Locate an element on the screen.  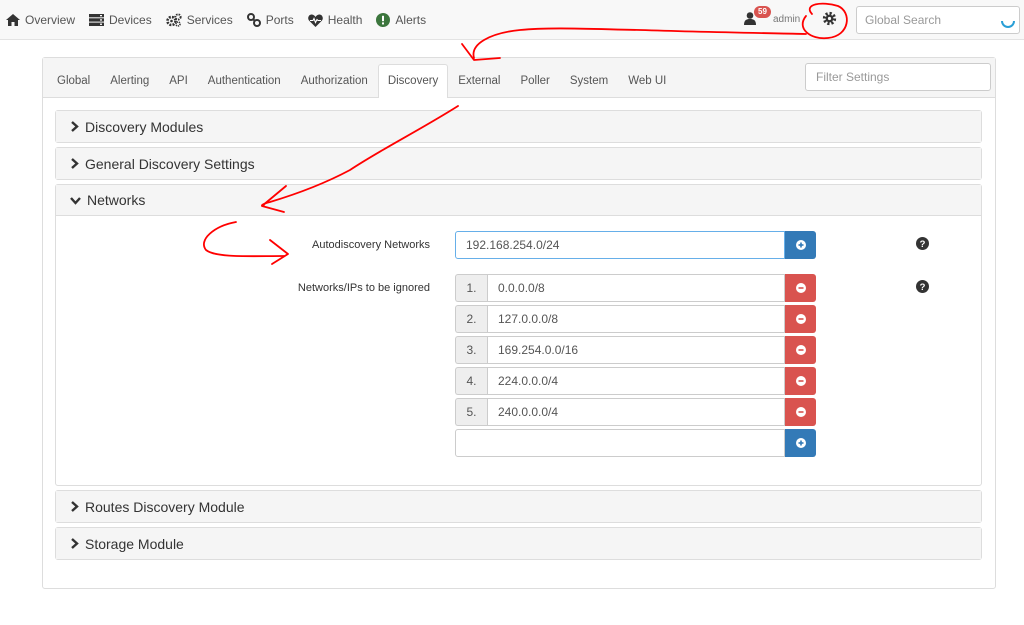
tab-api: API is located at coordinates (178, 80).